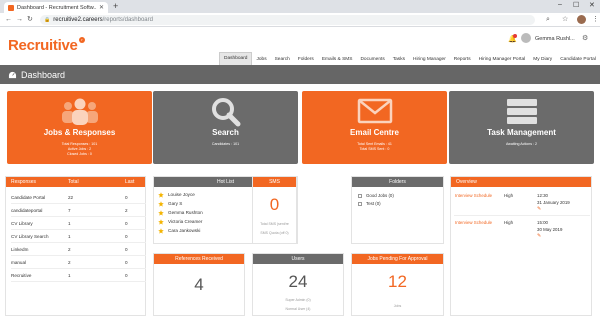 The width and height of the screenshot is (600, 322). I want to click on table-row: manual 2 0, so click(78, 263).